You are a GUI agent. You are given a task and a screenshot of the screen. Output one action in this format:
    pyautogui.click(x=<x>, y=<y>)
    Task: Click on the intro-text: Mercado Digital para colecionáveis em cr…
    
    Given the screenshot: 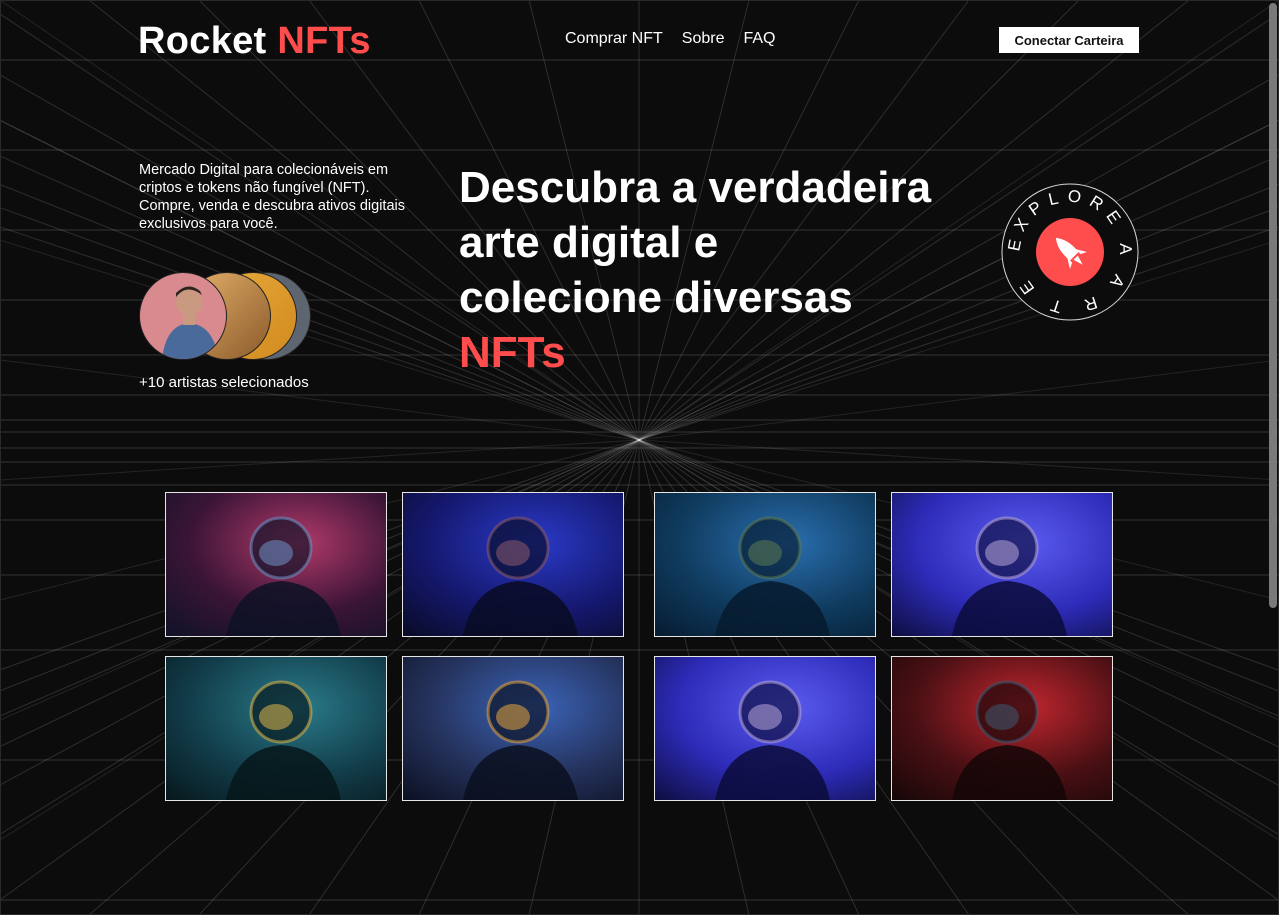 What is the action you would take?
    pyautogui.click(x=272, y=197)
    